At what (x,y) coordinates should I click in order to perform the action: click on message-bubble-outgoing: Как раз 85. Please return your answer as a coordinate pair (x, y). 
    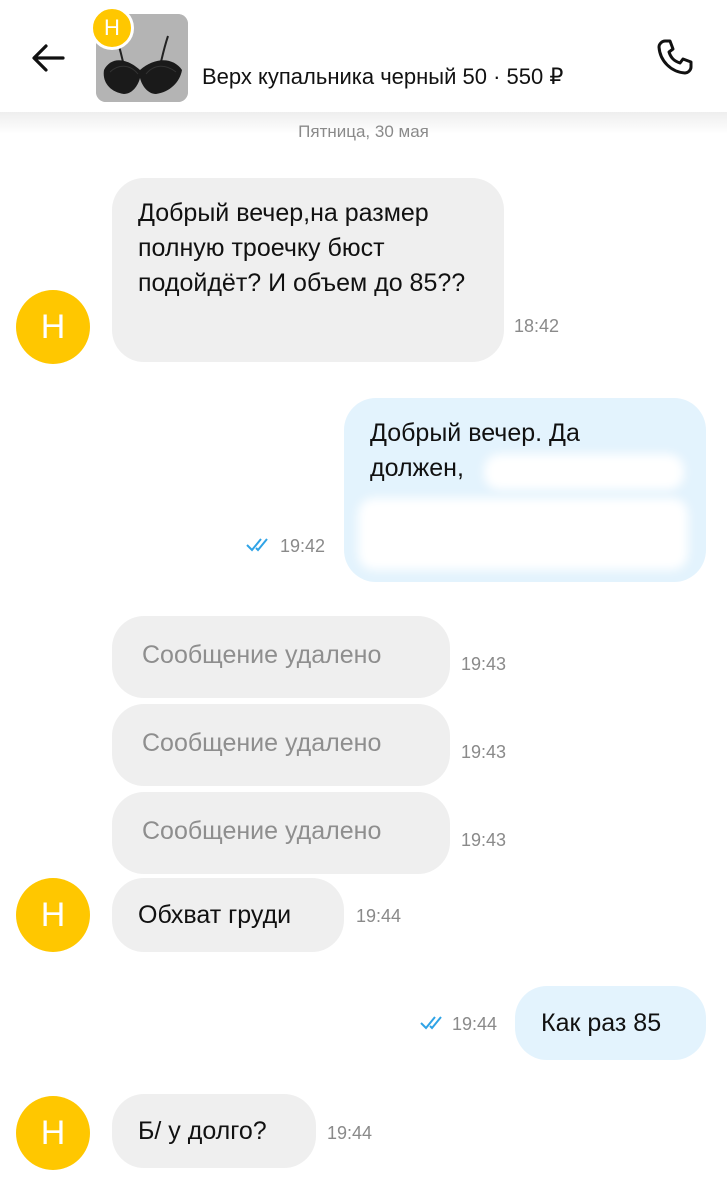
    Looking at the image, I should click on (610, 1023).